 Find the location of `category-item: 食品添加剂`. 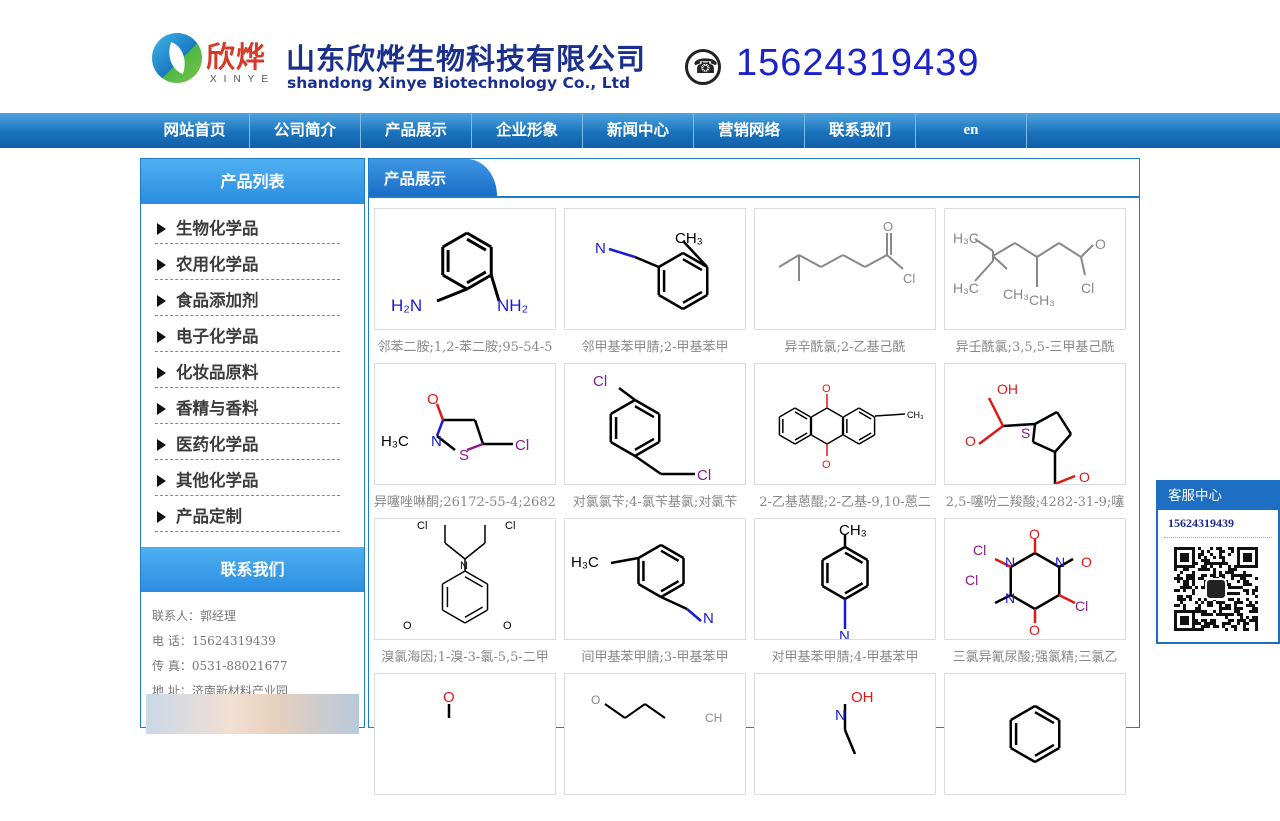

category-item: 食品添加剂 is located at coordinates (247, 298).